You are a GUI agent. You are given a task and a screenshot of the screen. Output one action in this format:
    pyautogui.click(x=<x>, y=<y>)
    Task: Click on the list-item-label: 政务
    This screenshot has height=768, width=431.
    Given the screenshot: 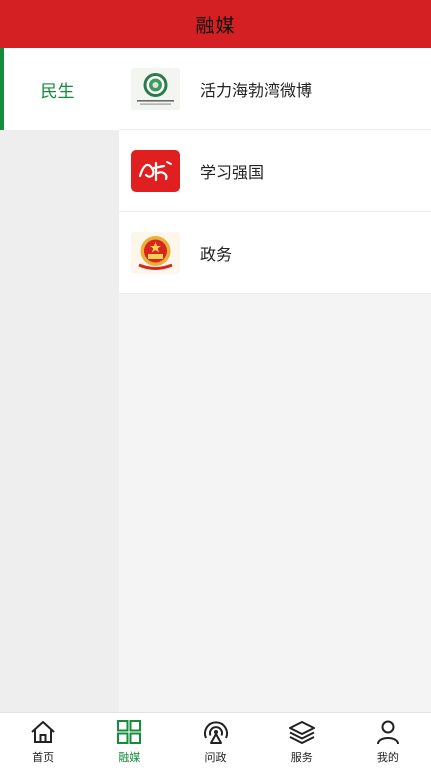 What is the action you would take?
    pyautogui.click(x=216, y=254)
    